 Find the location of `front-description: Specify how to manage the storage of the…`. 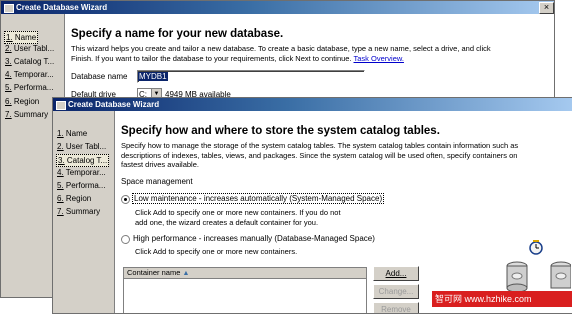

front-description: Specify how to manage the storage of the… is located at coordinates (320, 155).